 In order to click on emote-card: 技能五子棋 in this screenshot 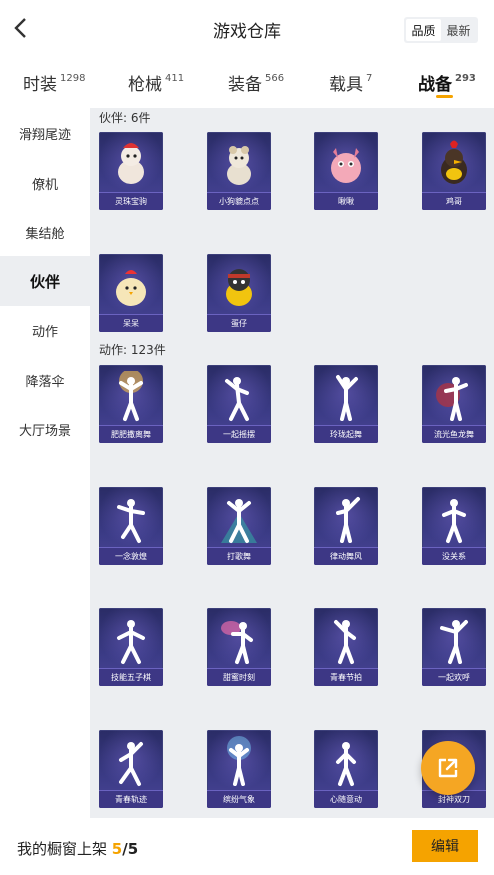, I will do `click(131, 647)`.